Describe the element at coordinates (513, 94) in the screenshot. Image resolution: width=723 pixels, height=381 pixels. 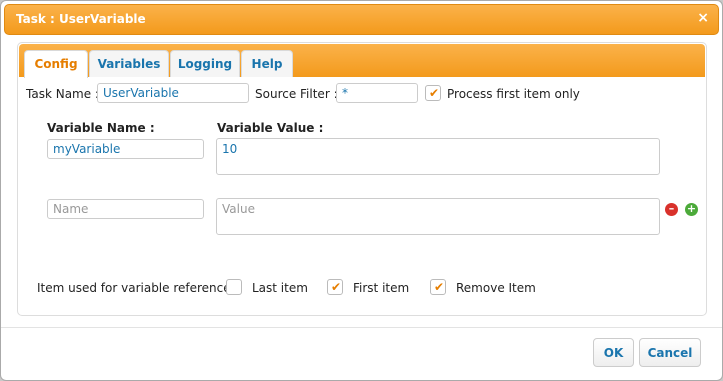
I see `process-first-label: Process first item only` at that location.